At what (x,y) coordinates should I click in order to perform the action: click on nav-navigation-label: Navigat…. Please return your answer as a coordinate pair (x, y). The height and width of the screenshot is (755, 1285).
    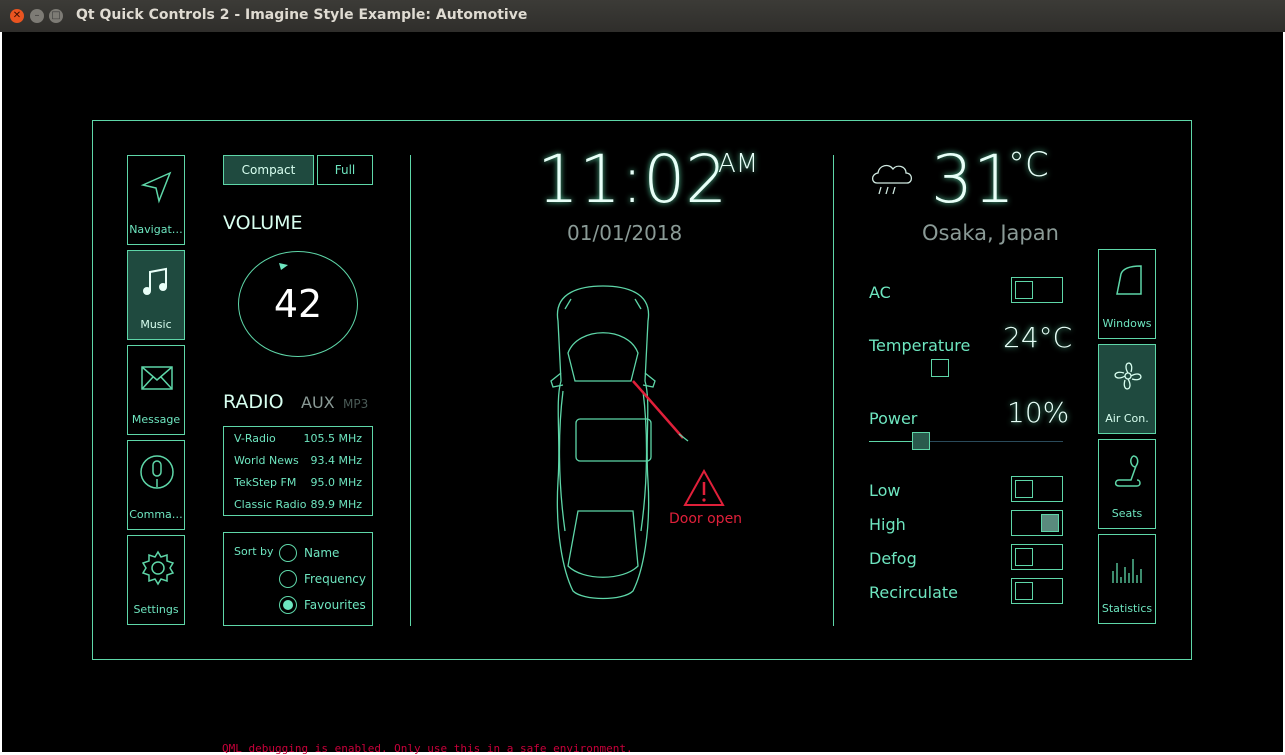
    Looking at the image, I should click on (156, 229).